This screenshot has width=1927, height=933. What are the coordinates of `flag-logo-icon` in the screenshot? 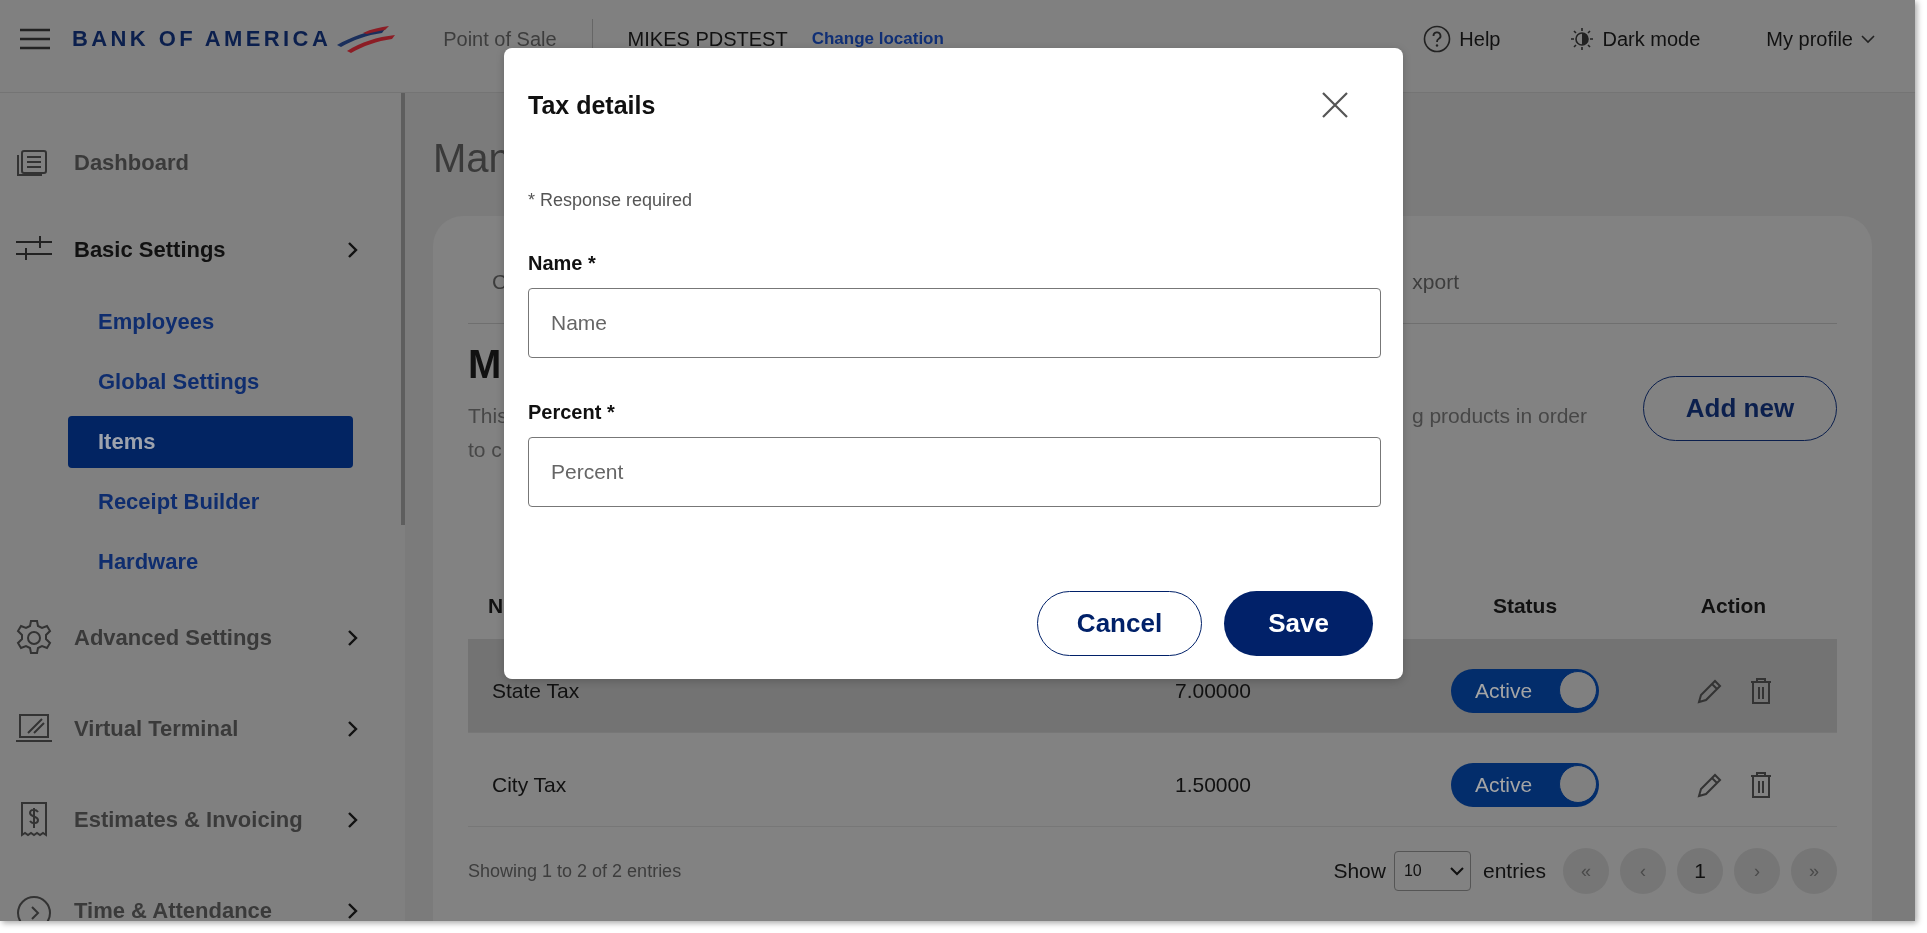 It's located at (366, 39).